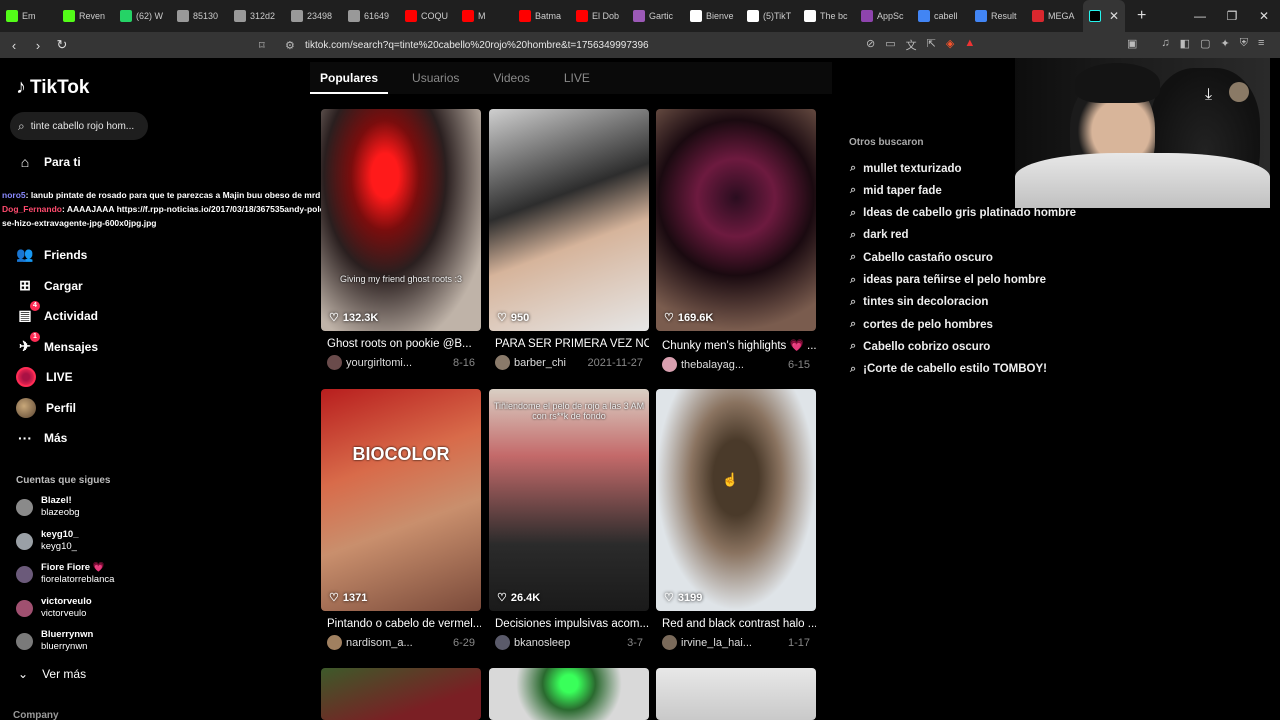  What do you see at coordinates (370, 16) in the screenshot?
I see `browser-tab: 61649` at bounding box center [370, 16].